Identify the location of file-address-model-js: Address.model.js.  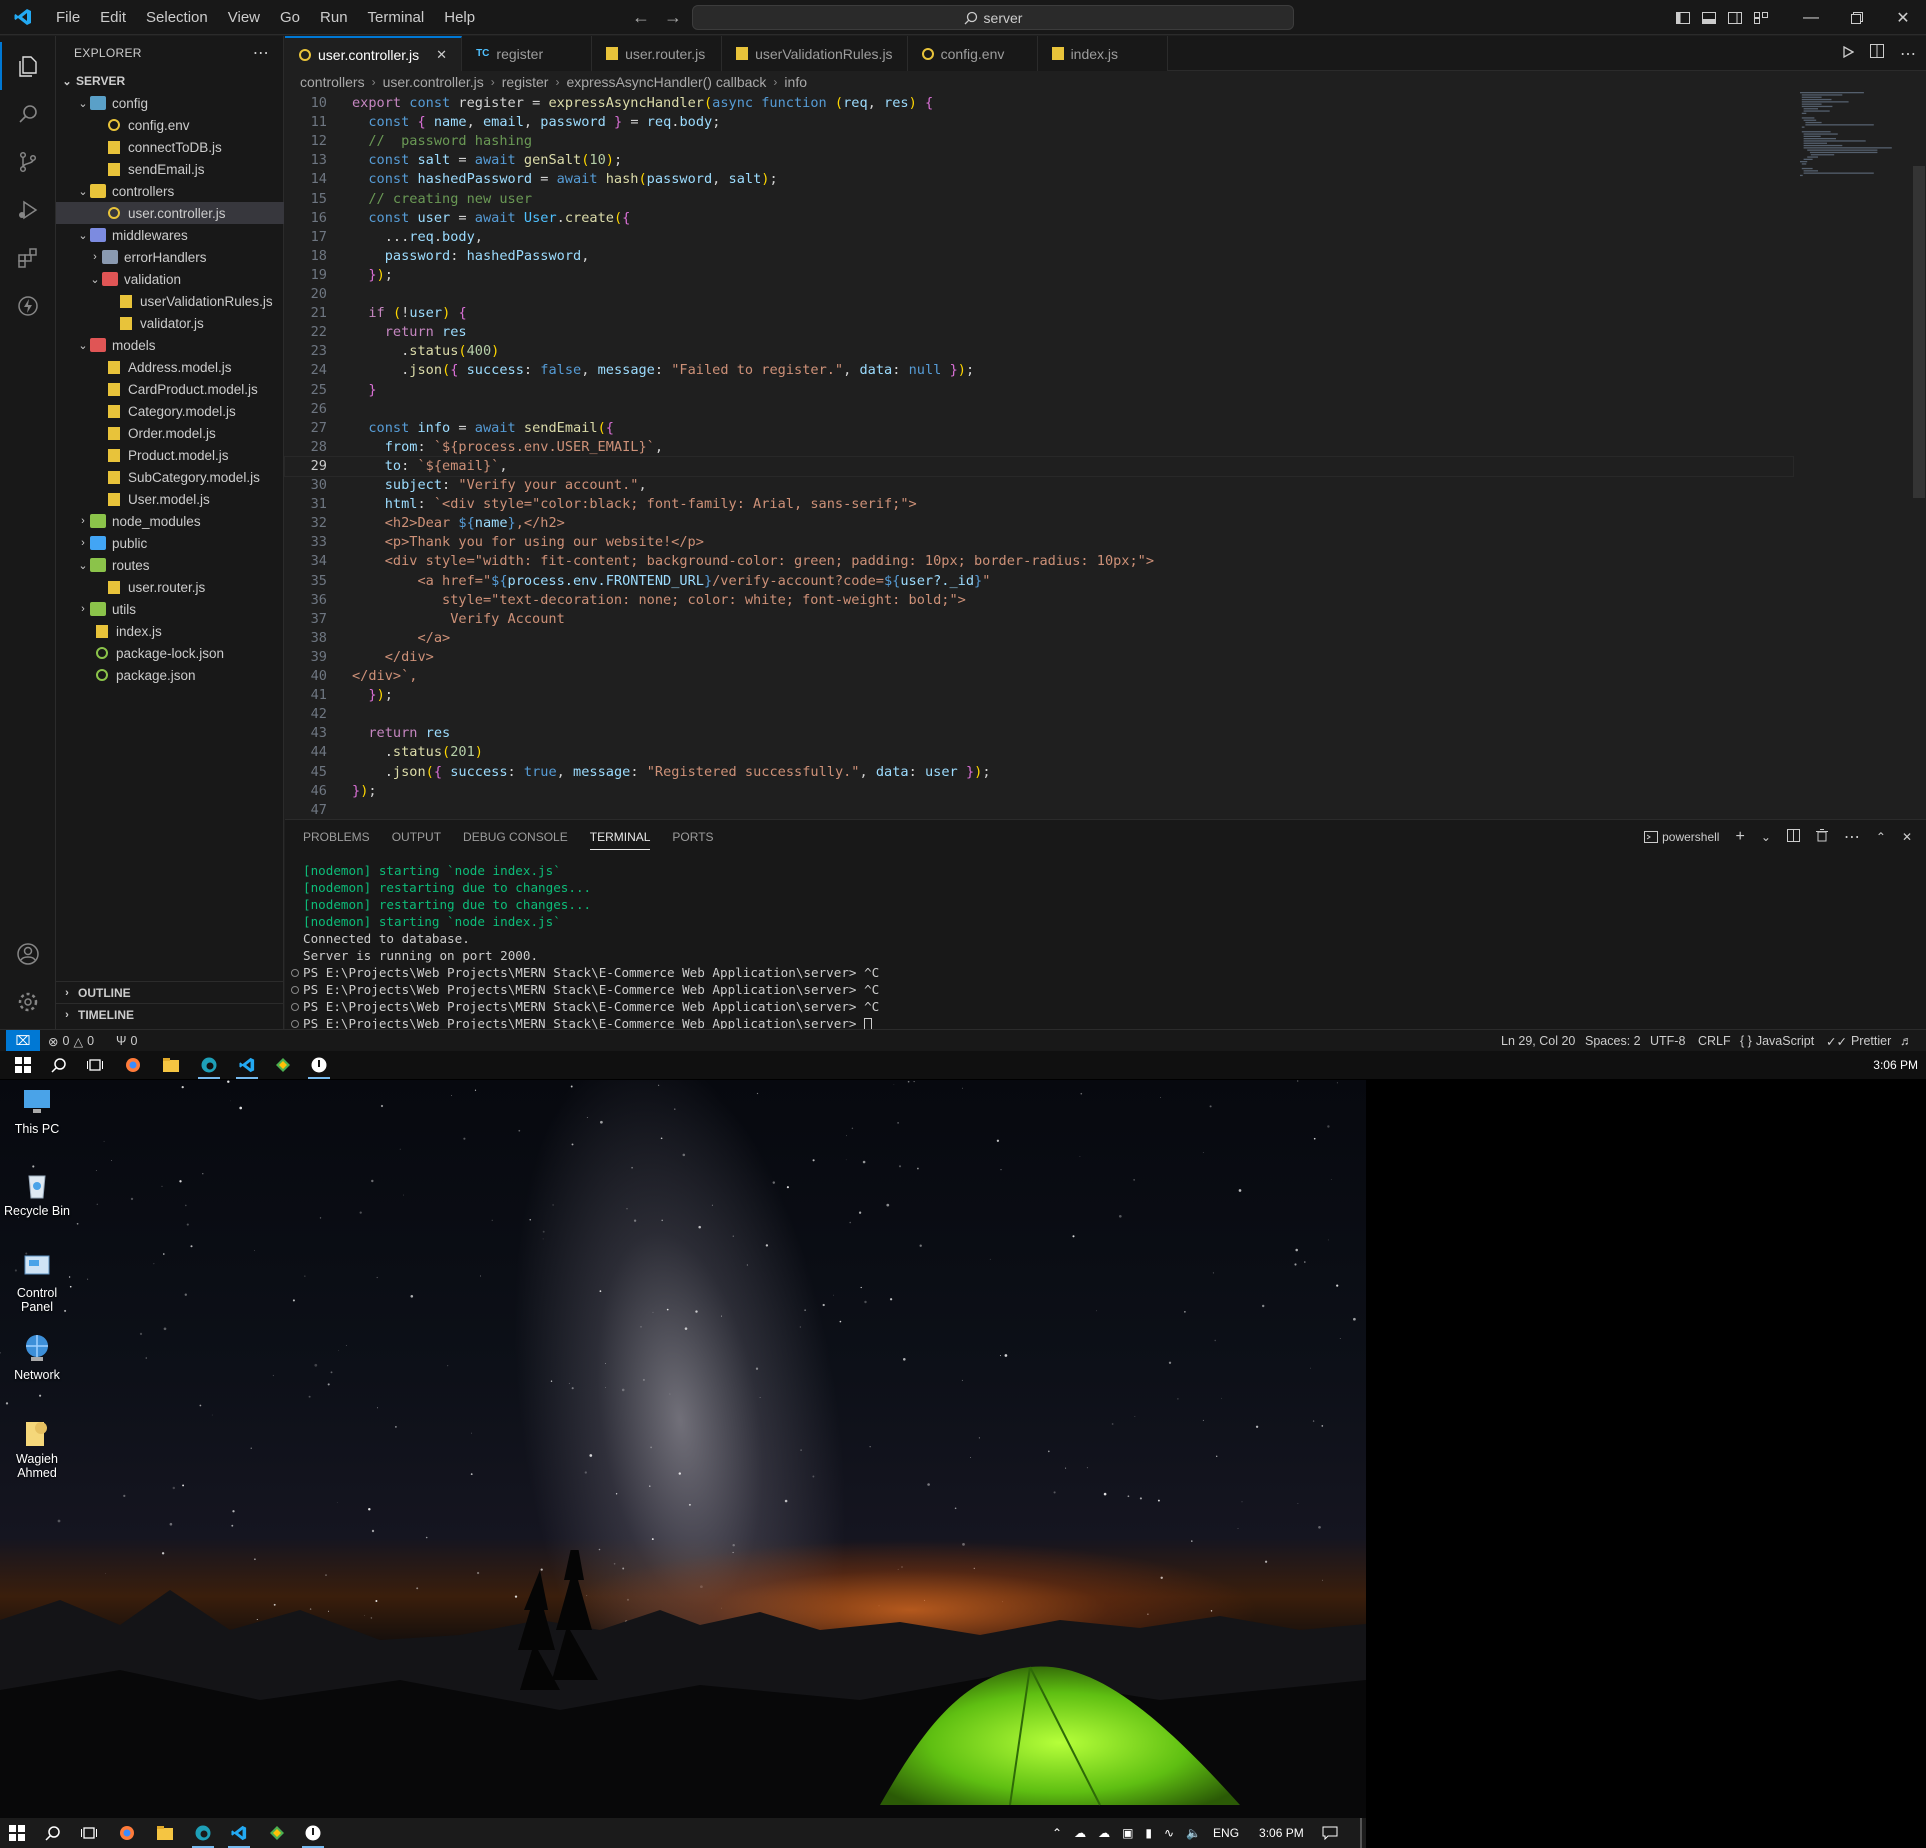
(170, 367).